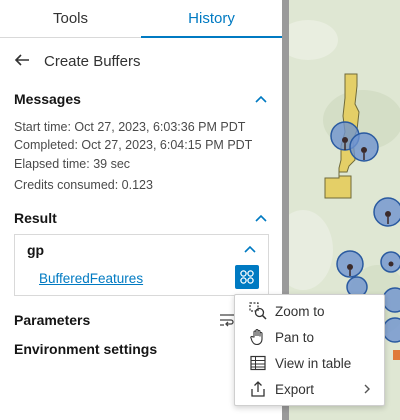 The height and width of the screenshot is (420, 400). I want to click on parameters-heading: Parameters, so click(52, 320).